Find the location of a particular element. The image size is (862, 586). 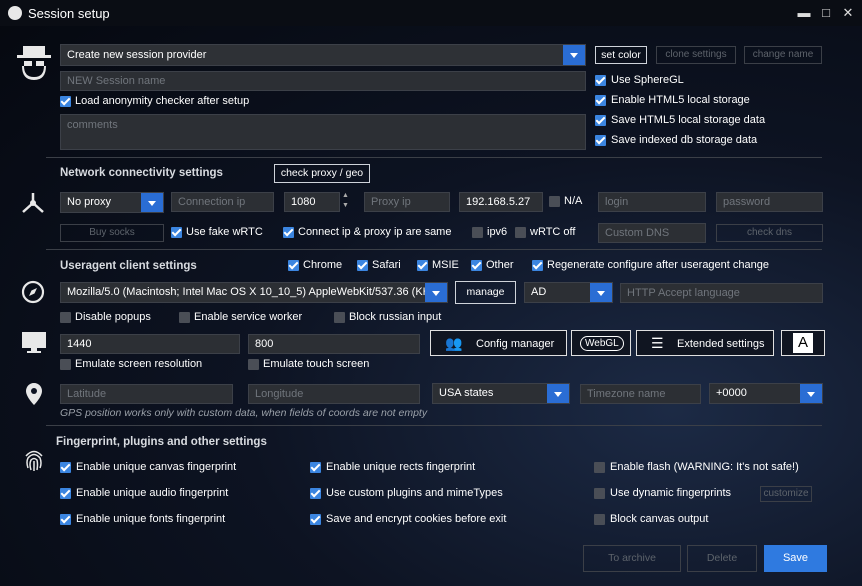

timezone-offset-value: +0000 is located at coordinates (731, 393).